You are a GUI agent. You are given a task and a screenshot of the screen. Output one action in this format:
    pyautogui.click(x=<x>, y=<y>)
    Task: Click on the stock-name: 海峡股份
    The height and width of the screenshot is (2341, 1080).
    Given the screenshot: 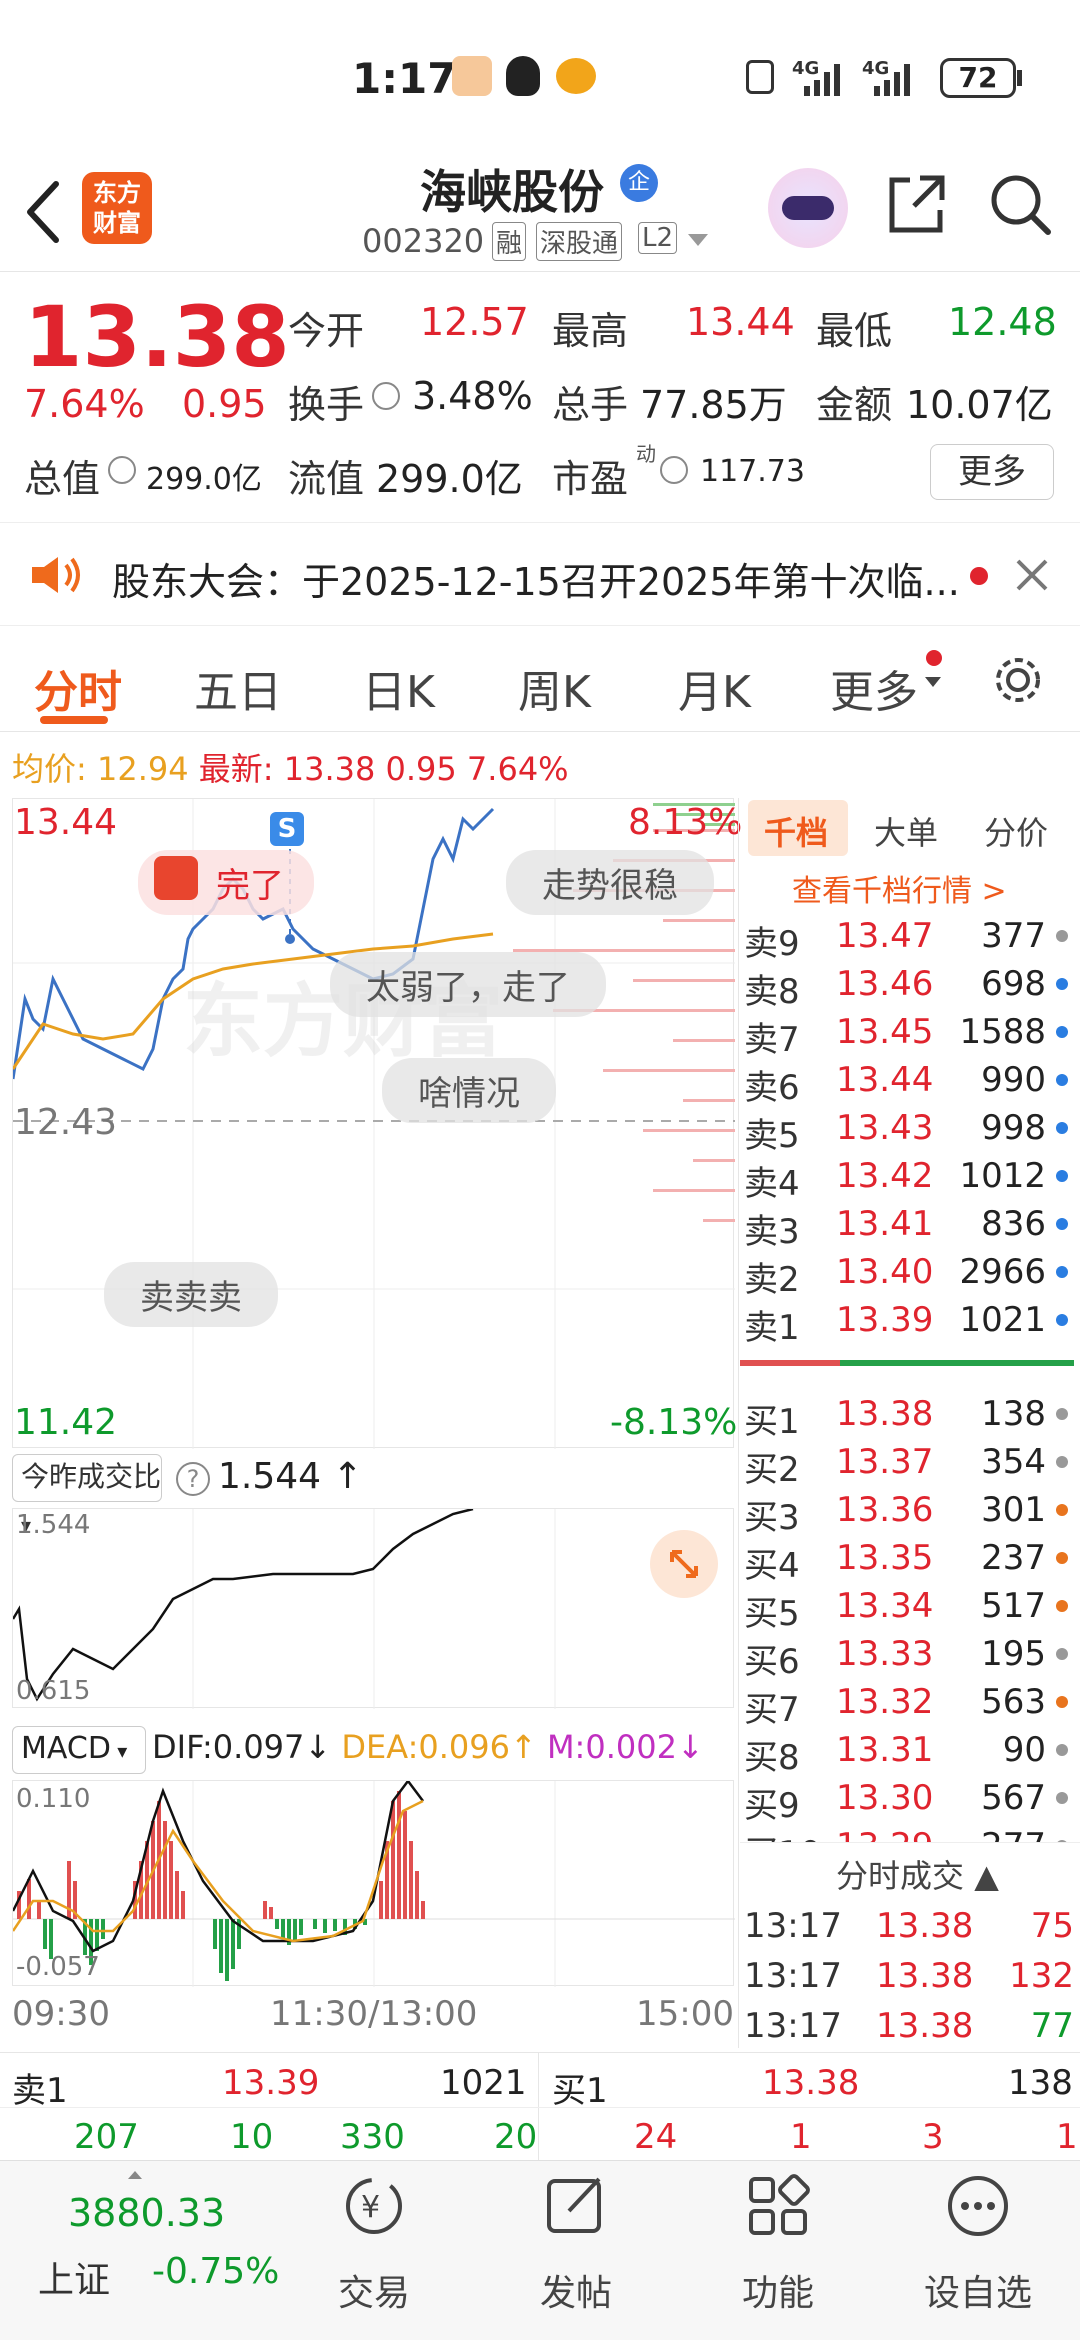 What is the action you would take?
    pyautogui.click(x=512, y=192)
    